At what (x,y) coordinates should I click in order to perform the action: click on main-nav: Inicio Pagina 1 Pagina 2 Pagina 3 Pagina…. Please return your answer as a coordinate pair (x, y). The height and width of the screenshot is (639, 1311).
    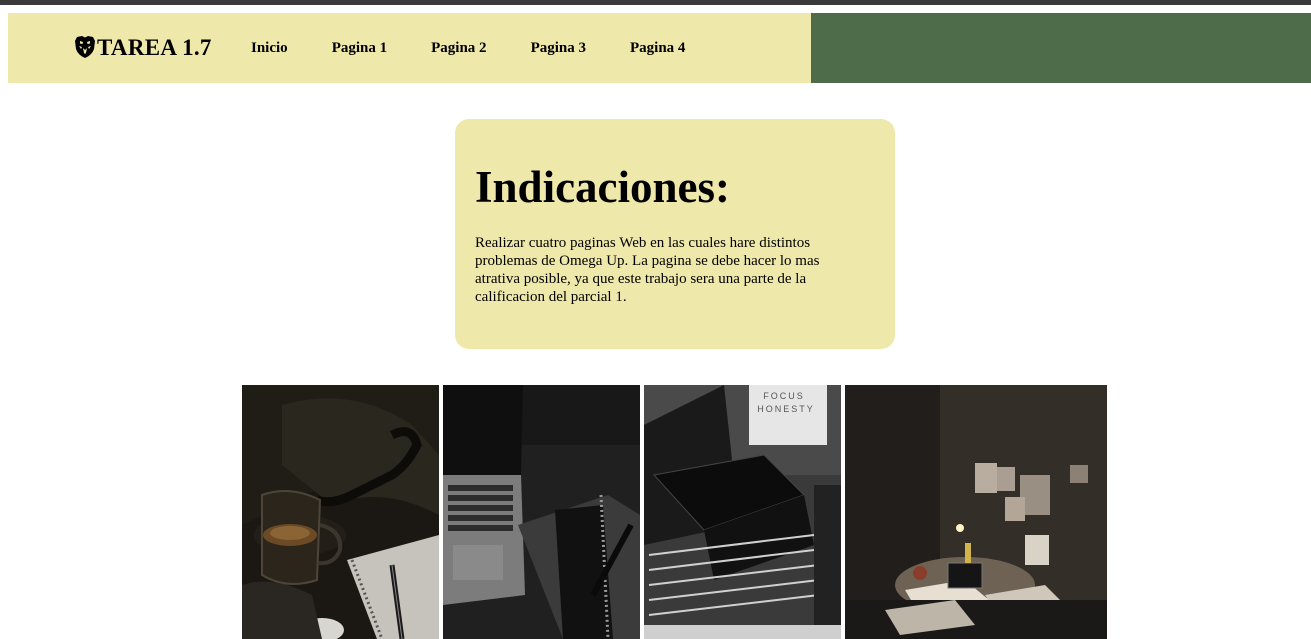
    Looking at the image, I should click on (490, 48).